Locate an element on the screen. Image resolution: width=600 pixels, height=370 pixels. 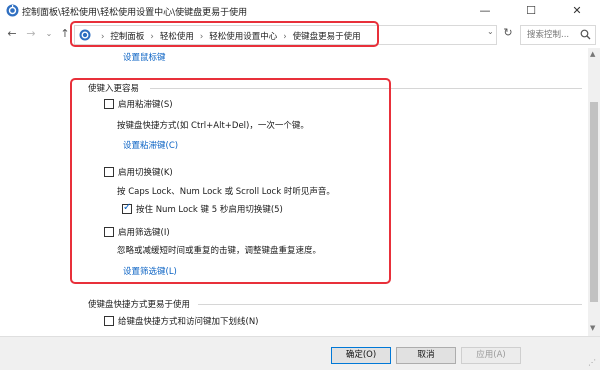
breadcrumb: › 控制面板 › 轻松使用 › 轻松使用设置中心 › 使键盘更易于使用 is located at coordinates (228, 36).